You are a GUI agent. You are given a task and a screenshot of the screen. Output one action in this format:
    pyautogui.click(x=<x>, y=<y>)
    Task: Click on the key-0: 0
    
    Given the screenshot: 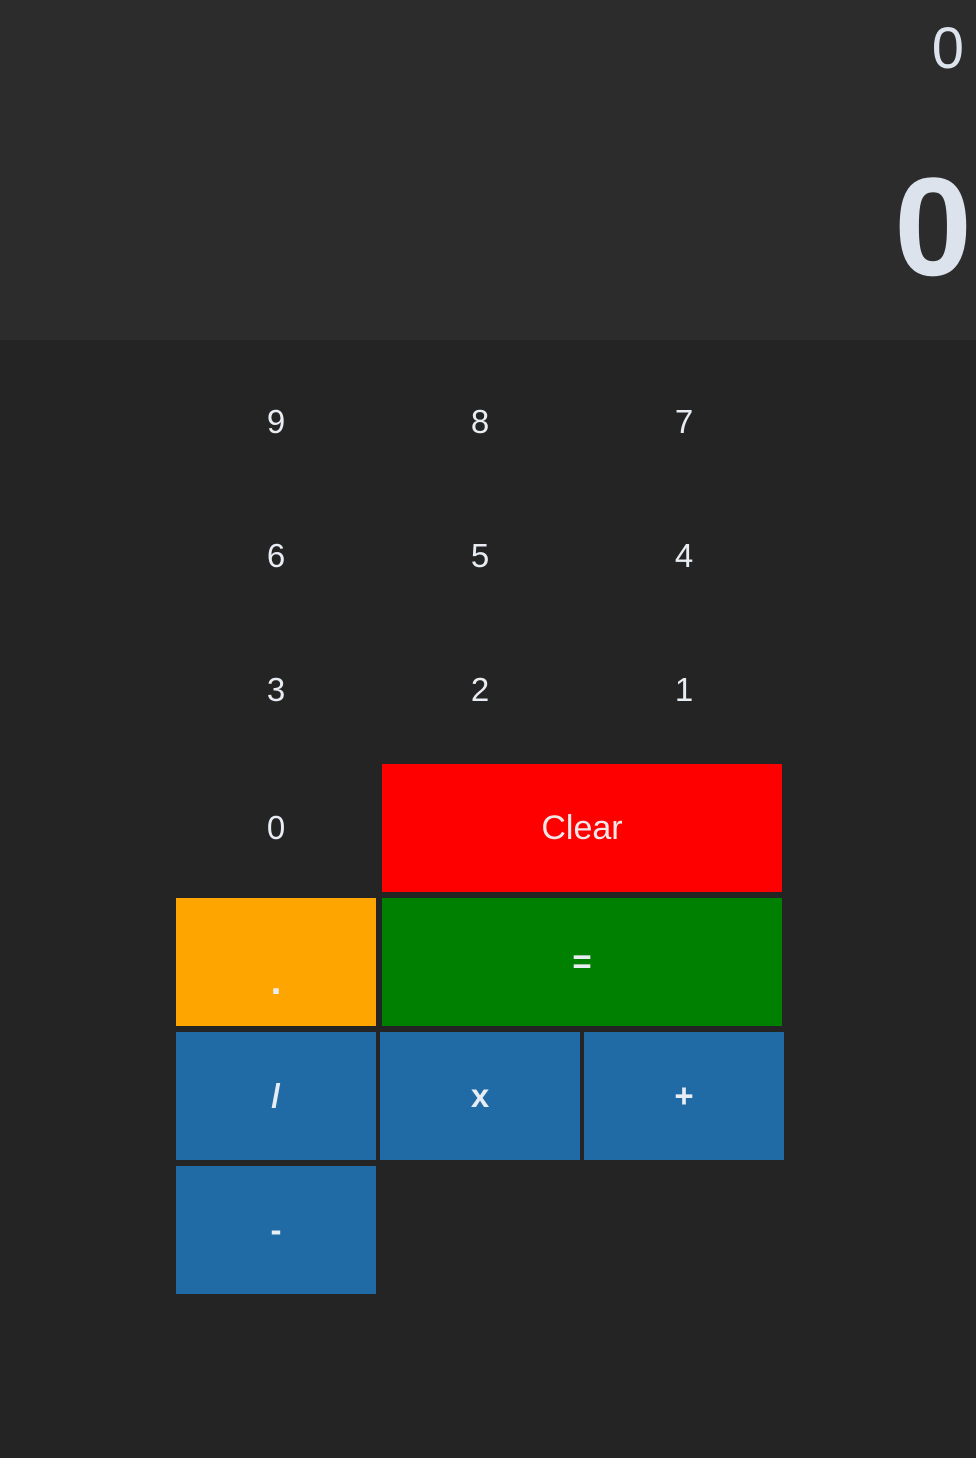 What is the action you would take?
    pyautogui.click(x=276, y=828)
    